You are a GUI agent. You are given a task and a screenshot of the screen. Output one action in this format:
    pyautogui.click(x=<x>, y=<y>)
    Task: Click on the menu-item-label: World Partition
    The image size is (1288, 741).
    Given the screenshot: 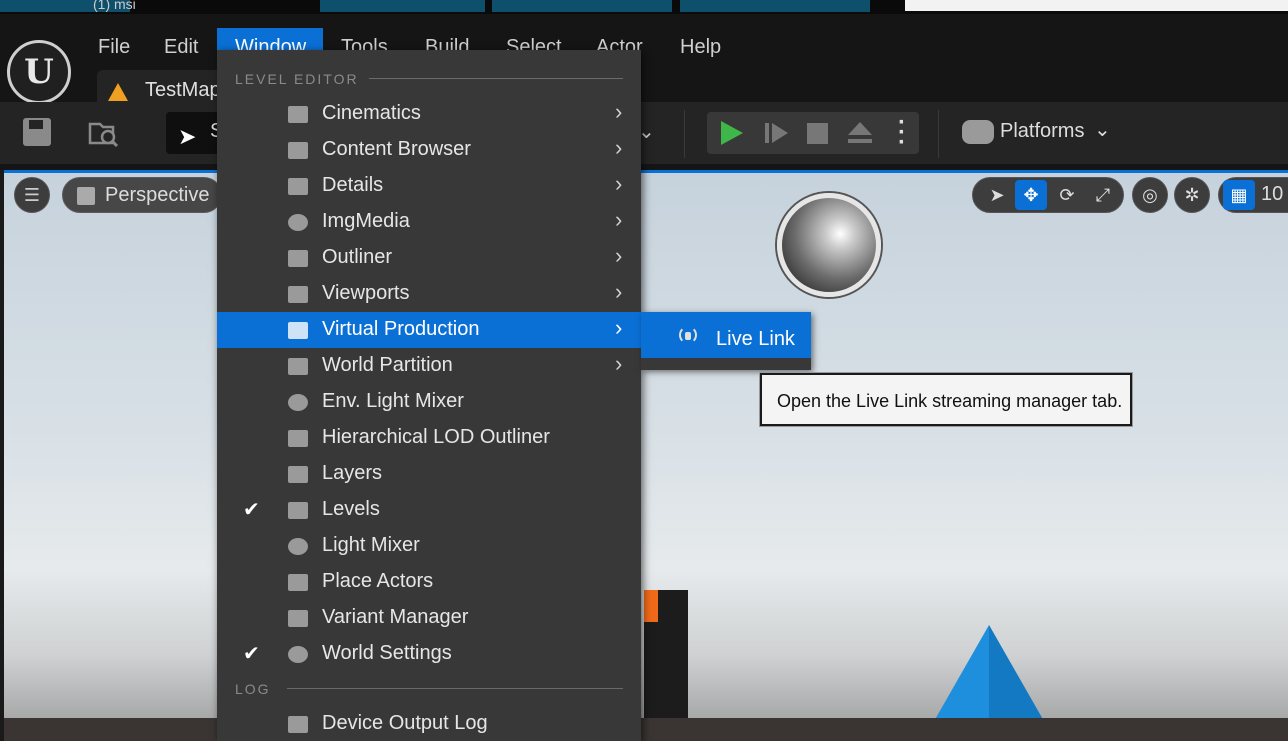 What is the action you would take?
    pyautogui.click(x=387, y=365)
    